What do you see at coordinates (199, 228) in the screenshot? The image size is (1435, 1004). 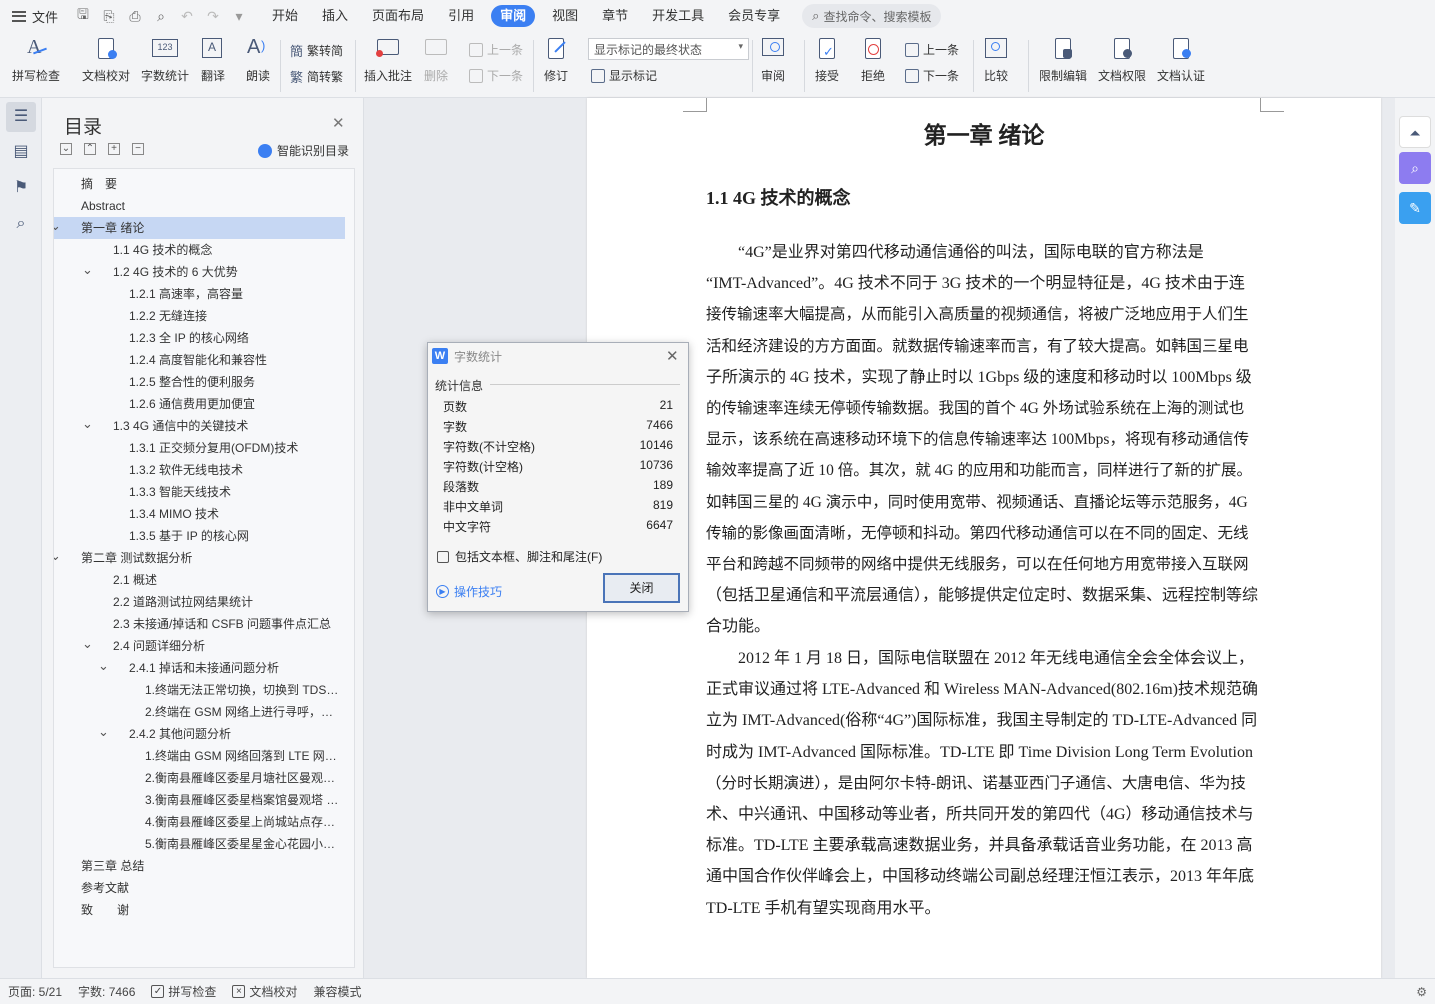 I see `toc-item: ⌄ 第一章 绪论` at bounding box center [199, 228].